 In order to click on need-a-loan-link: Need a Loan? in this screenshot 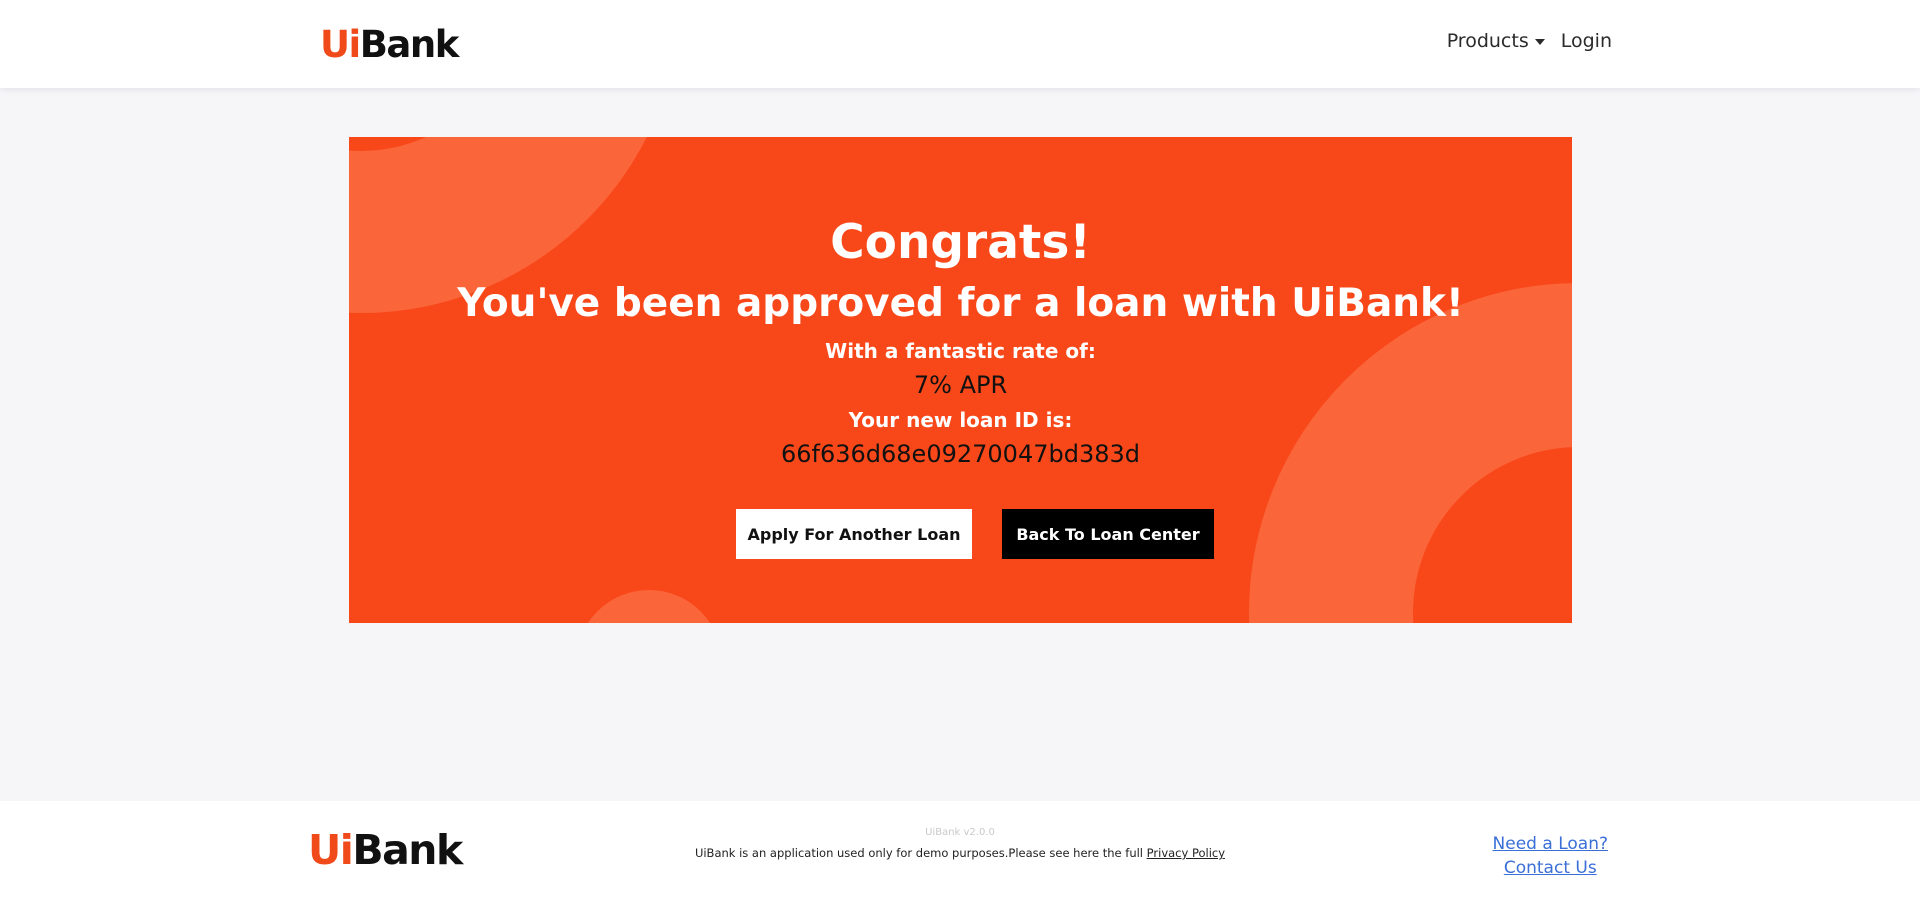, I will do `click(1550, 844)`.